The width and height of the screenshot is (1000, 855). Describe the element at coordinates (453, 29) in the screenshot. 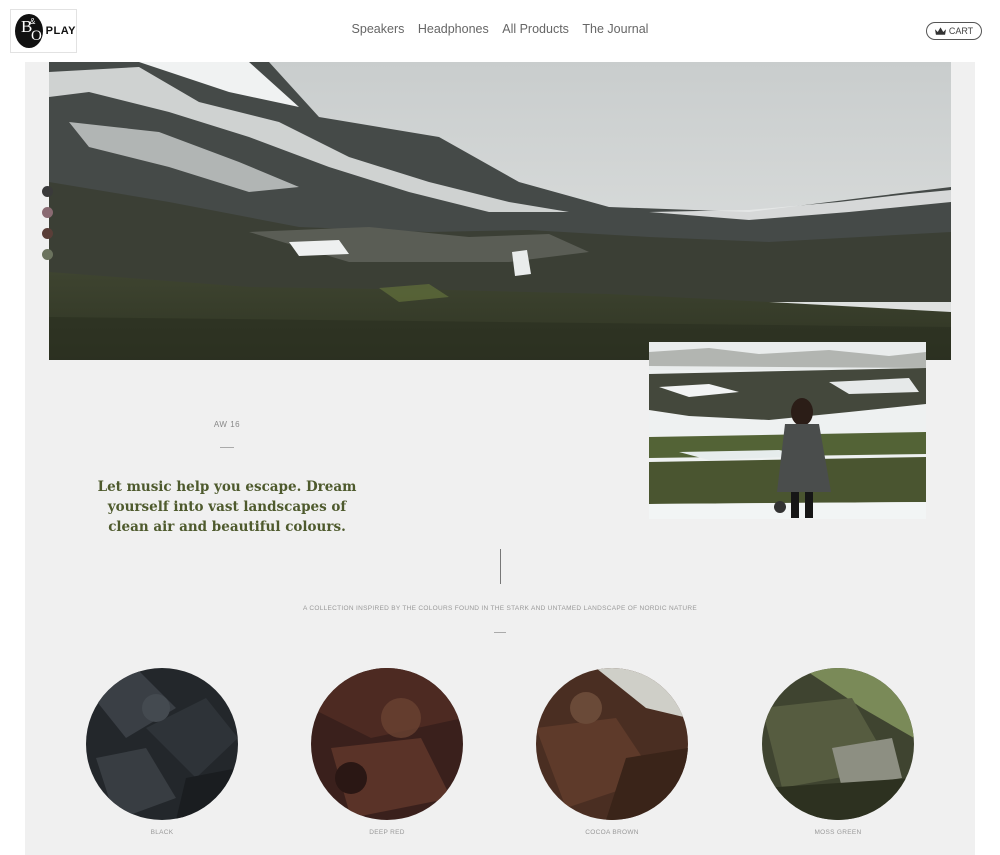

I see `nav-headphones: Headphones` at that location.